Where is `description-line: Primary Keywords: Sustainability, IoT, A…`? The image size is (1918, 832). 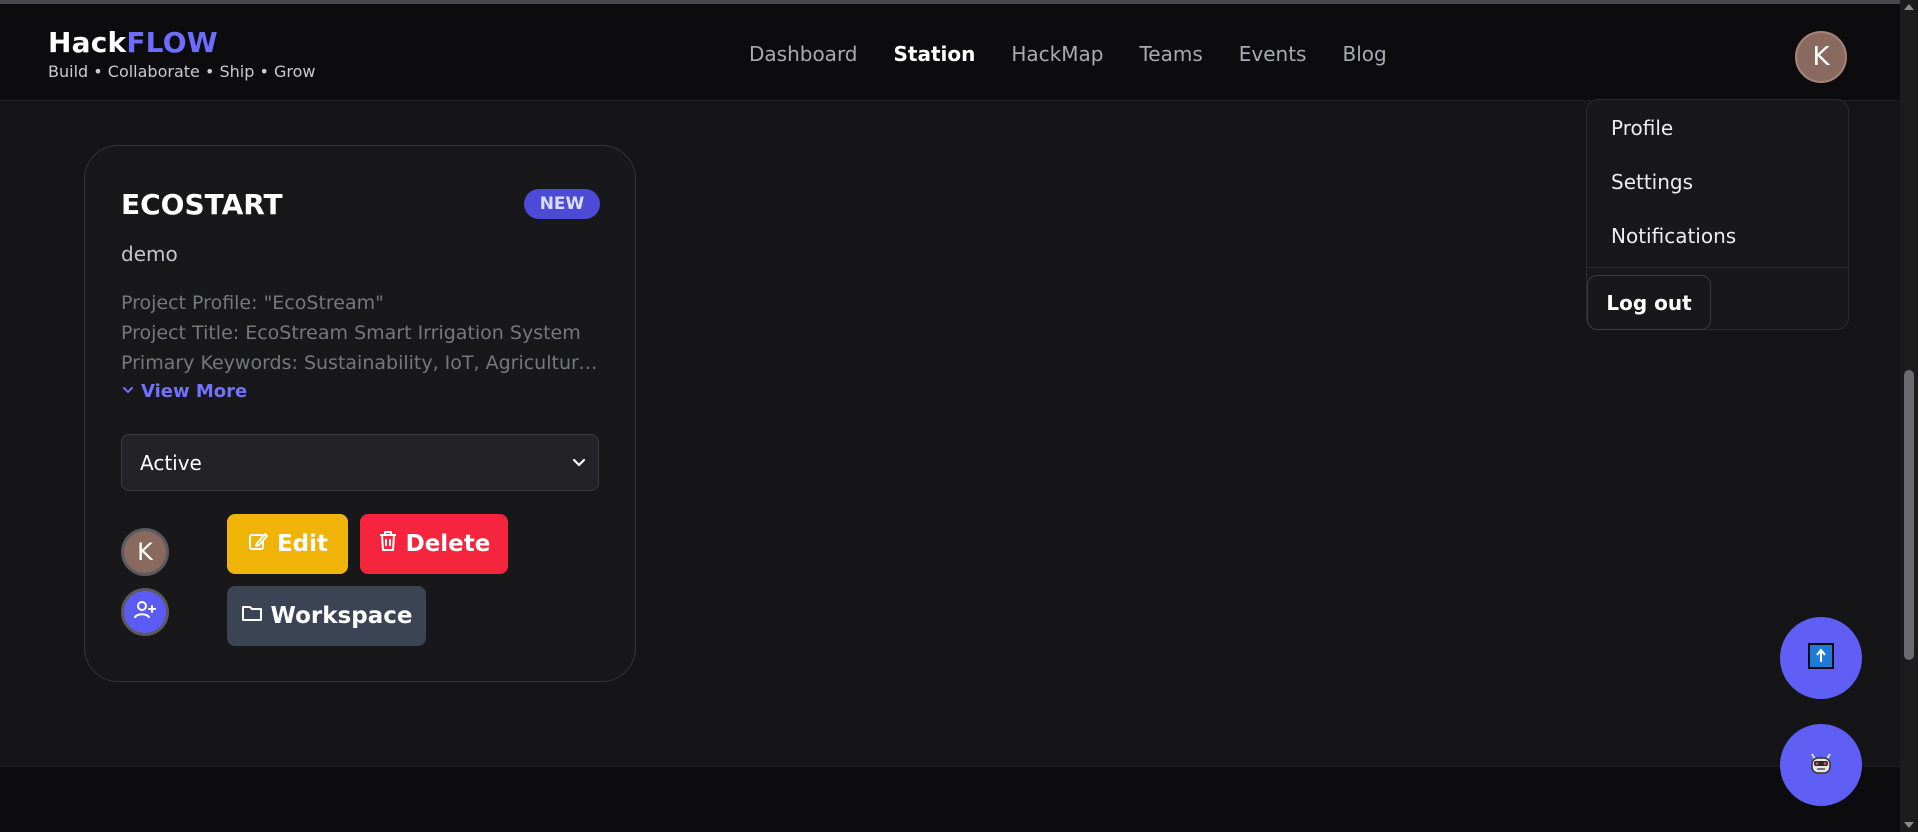 description-line: Primary Keywords: Sustainability, IoT, A… is located at coordinates (362, 363).